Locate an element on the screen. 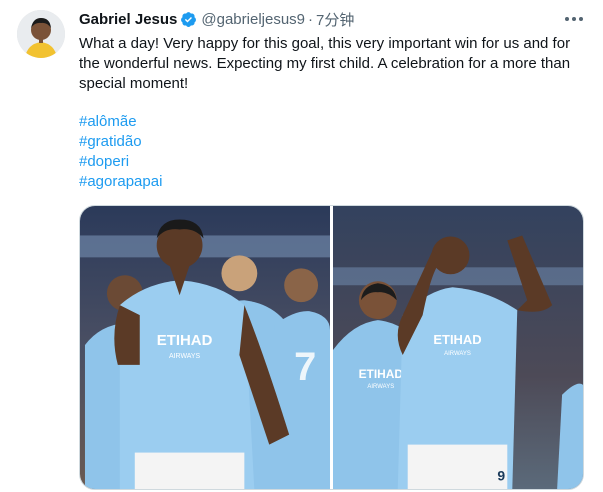 This screenshot has height=492, width=603. hashtag-link: #alômãe is located at coordinates (120, 122).